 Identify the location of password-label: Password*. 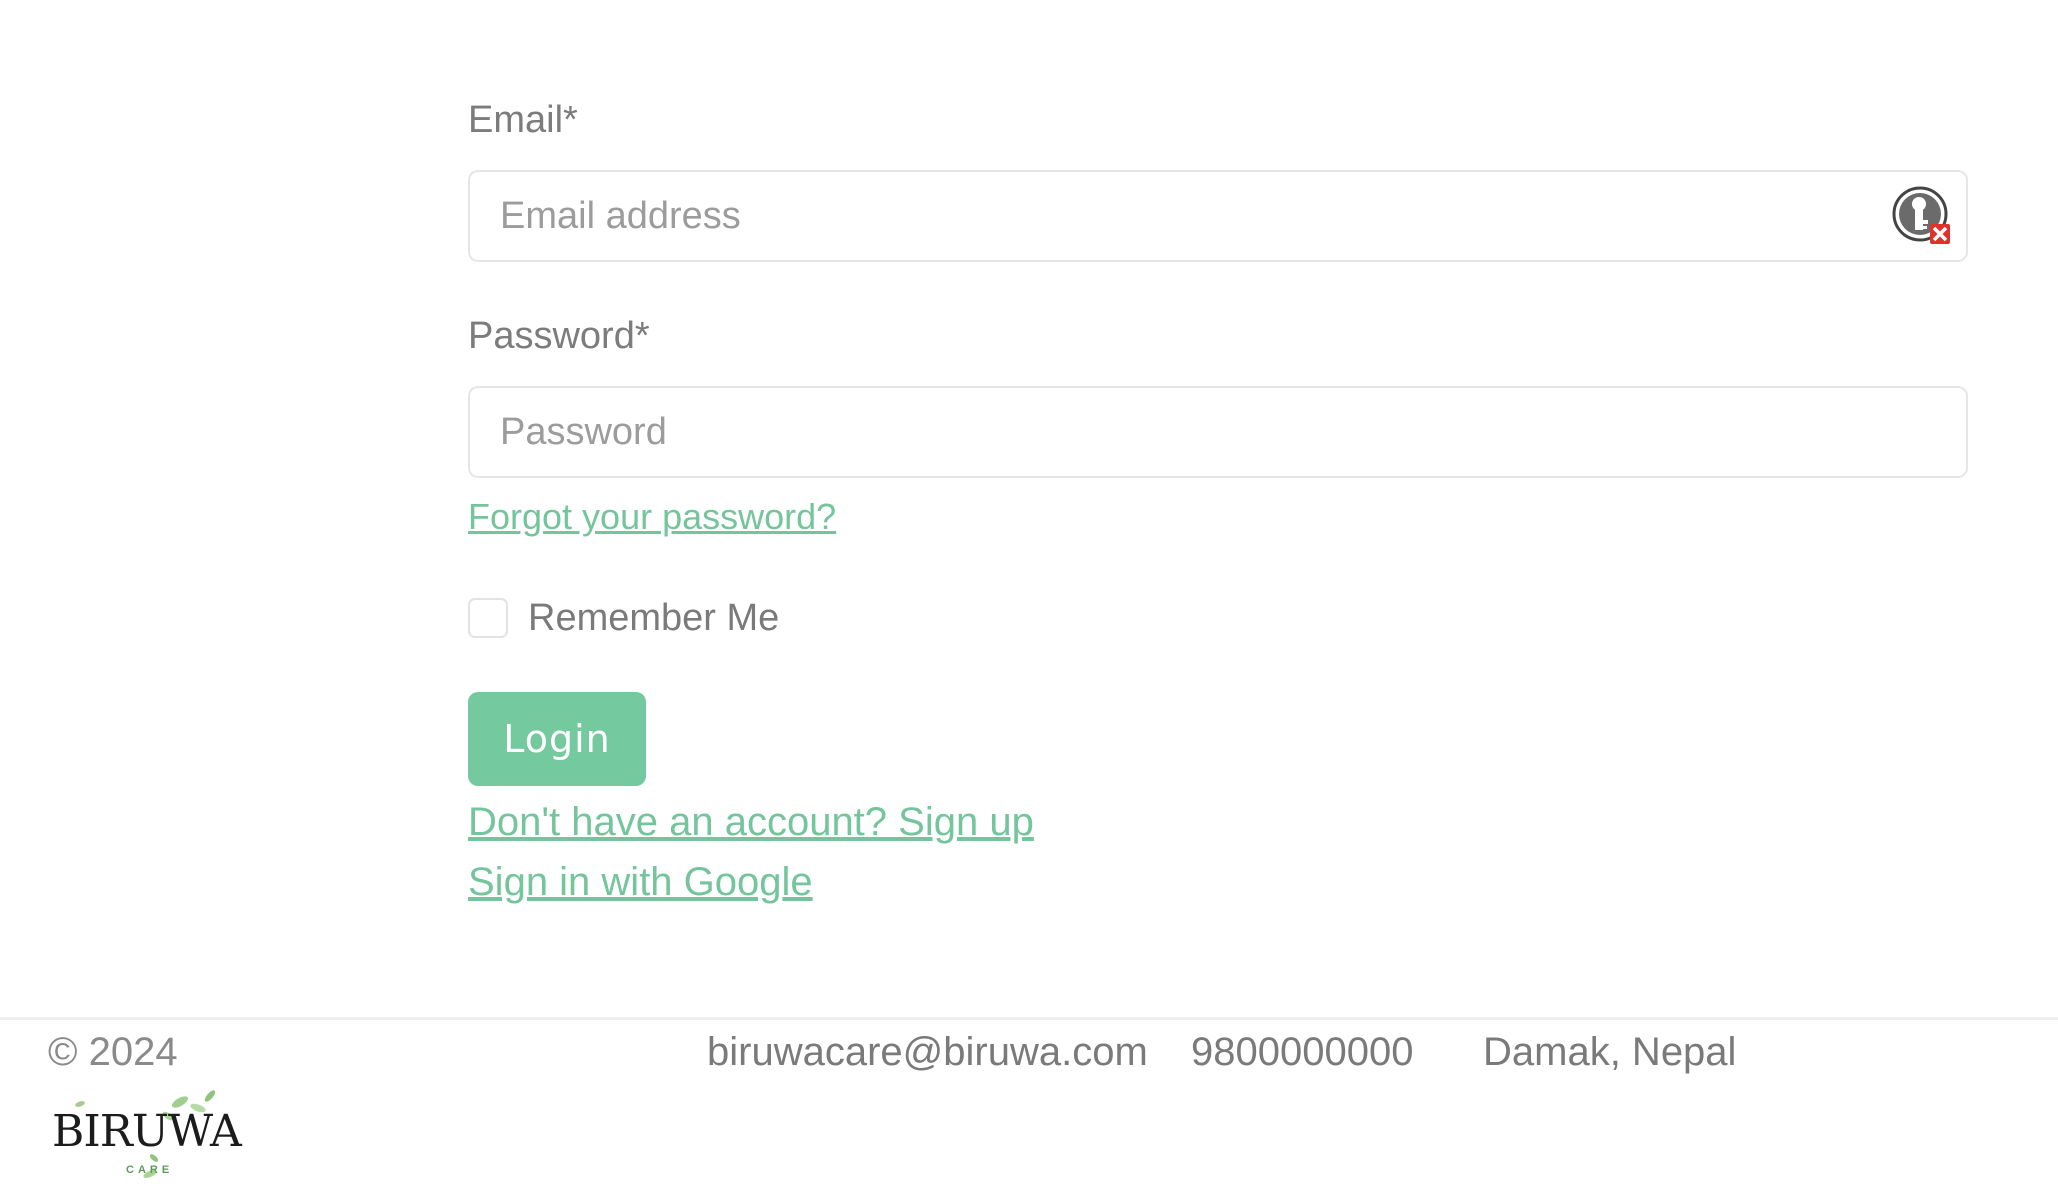
(559, 336).